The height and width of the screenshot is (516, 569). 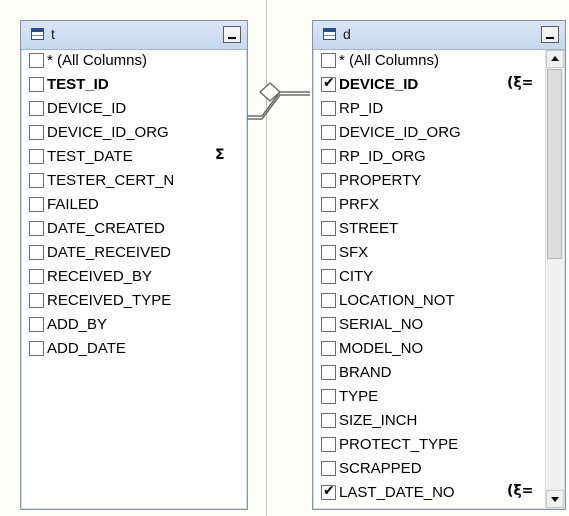 I want to click on table-name: t, so click(x=53, y=34).